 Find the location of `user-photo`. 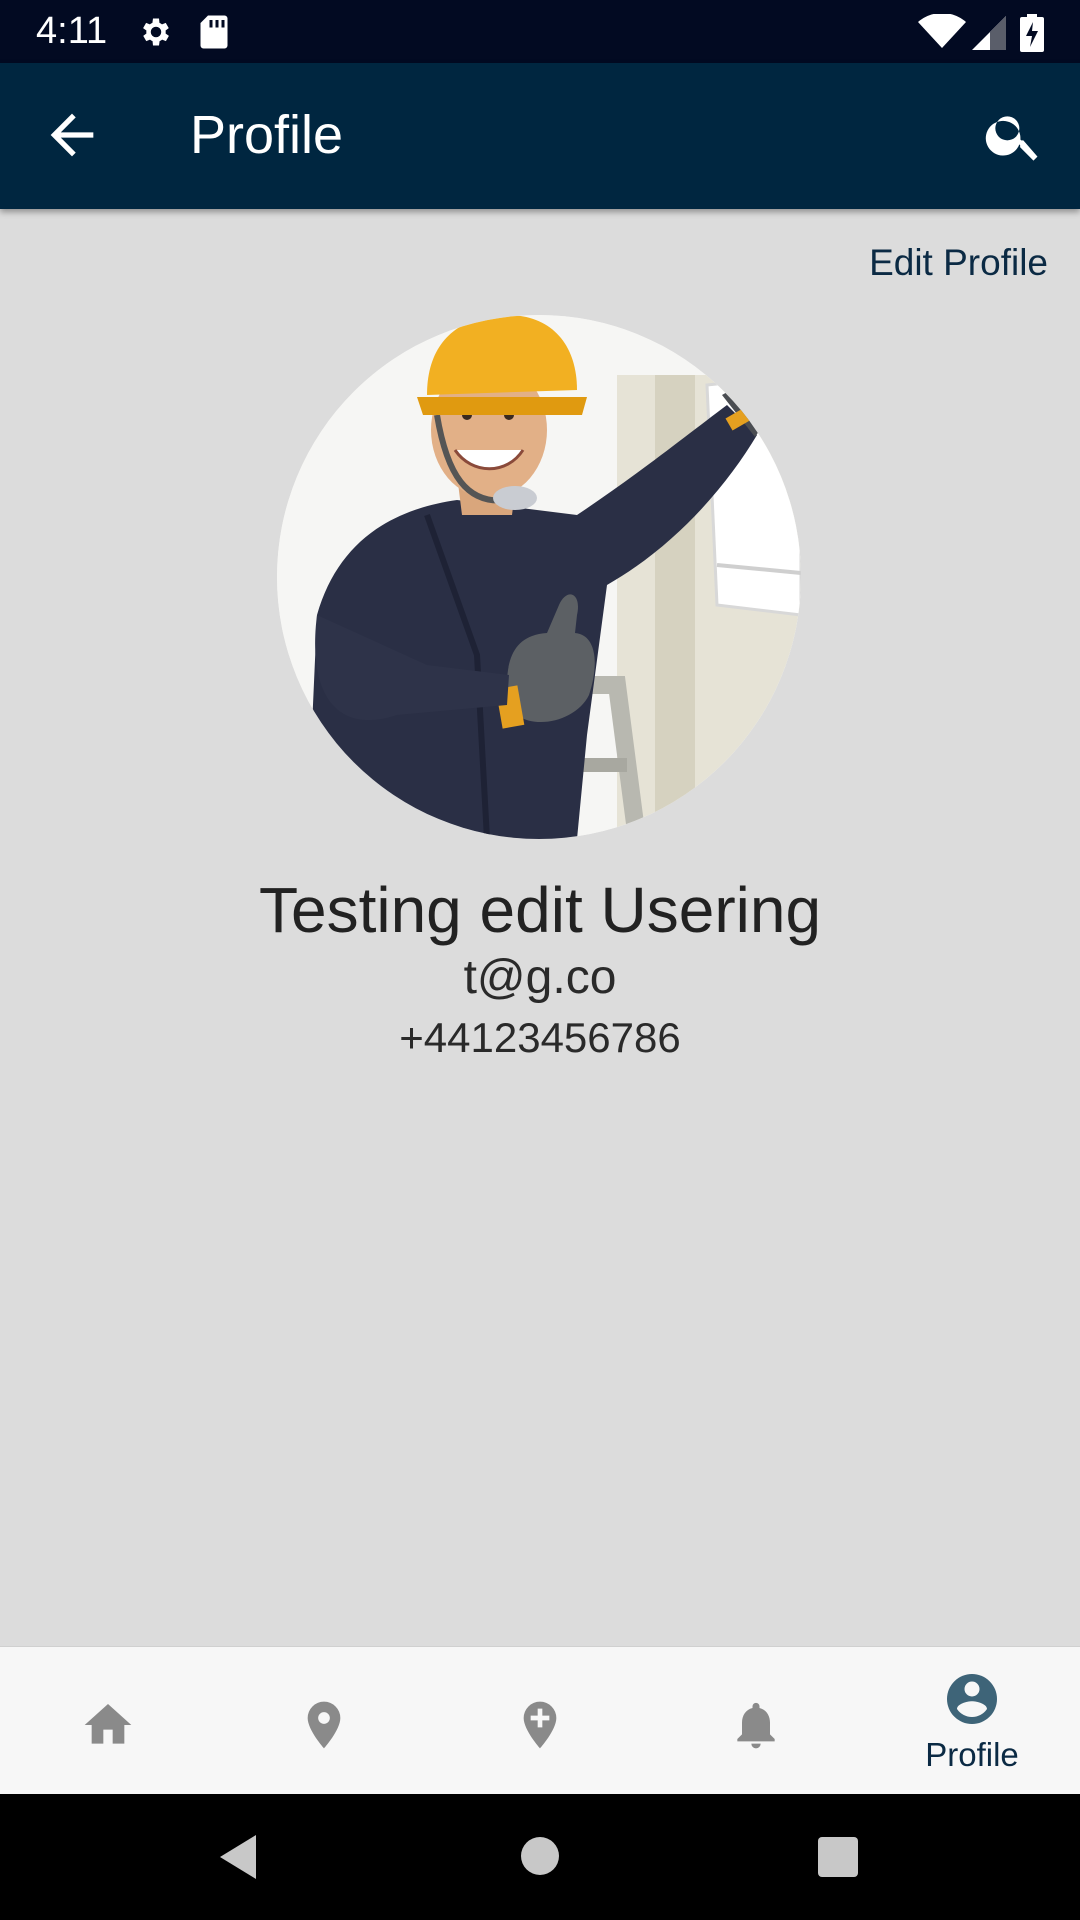

user-photo is located at coordinates (539, 577).